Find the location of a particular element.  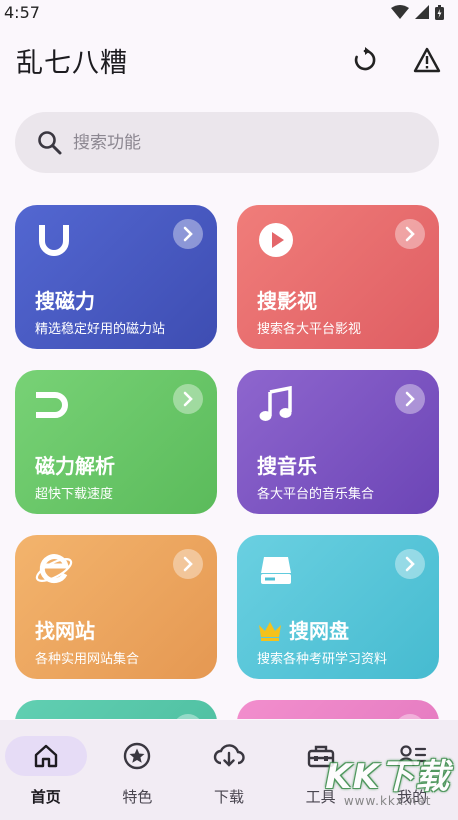

card-partial-right is located at coordinates (338, 709).